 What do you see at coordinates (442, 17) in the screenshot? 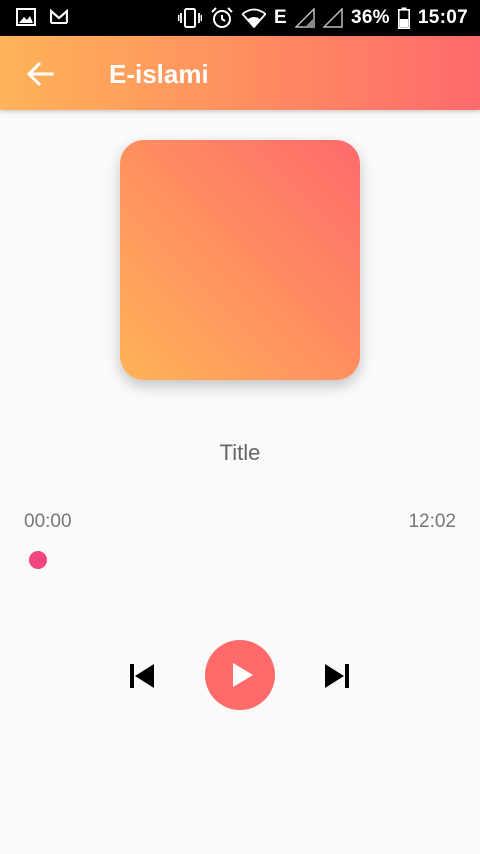
I see `status-time: 15:07` at bounding box center [442, 17].